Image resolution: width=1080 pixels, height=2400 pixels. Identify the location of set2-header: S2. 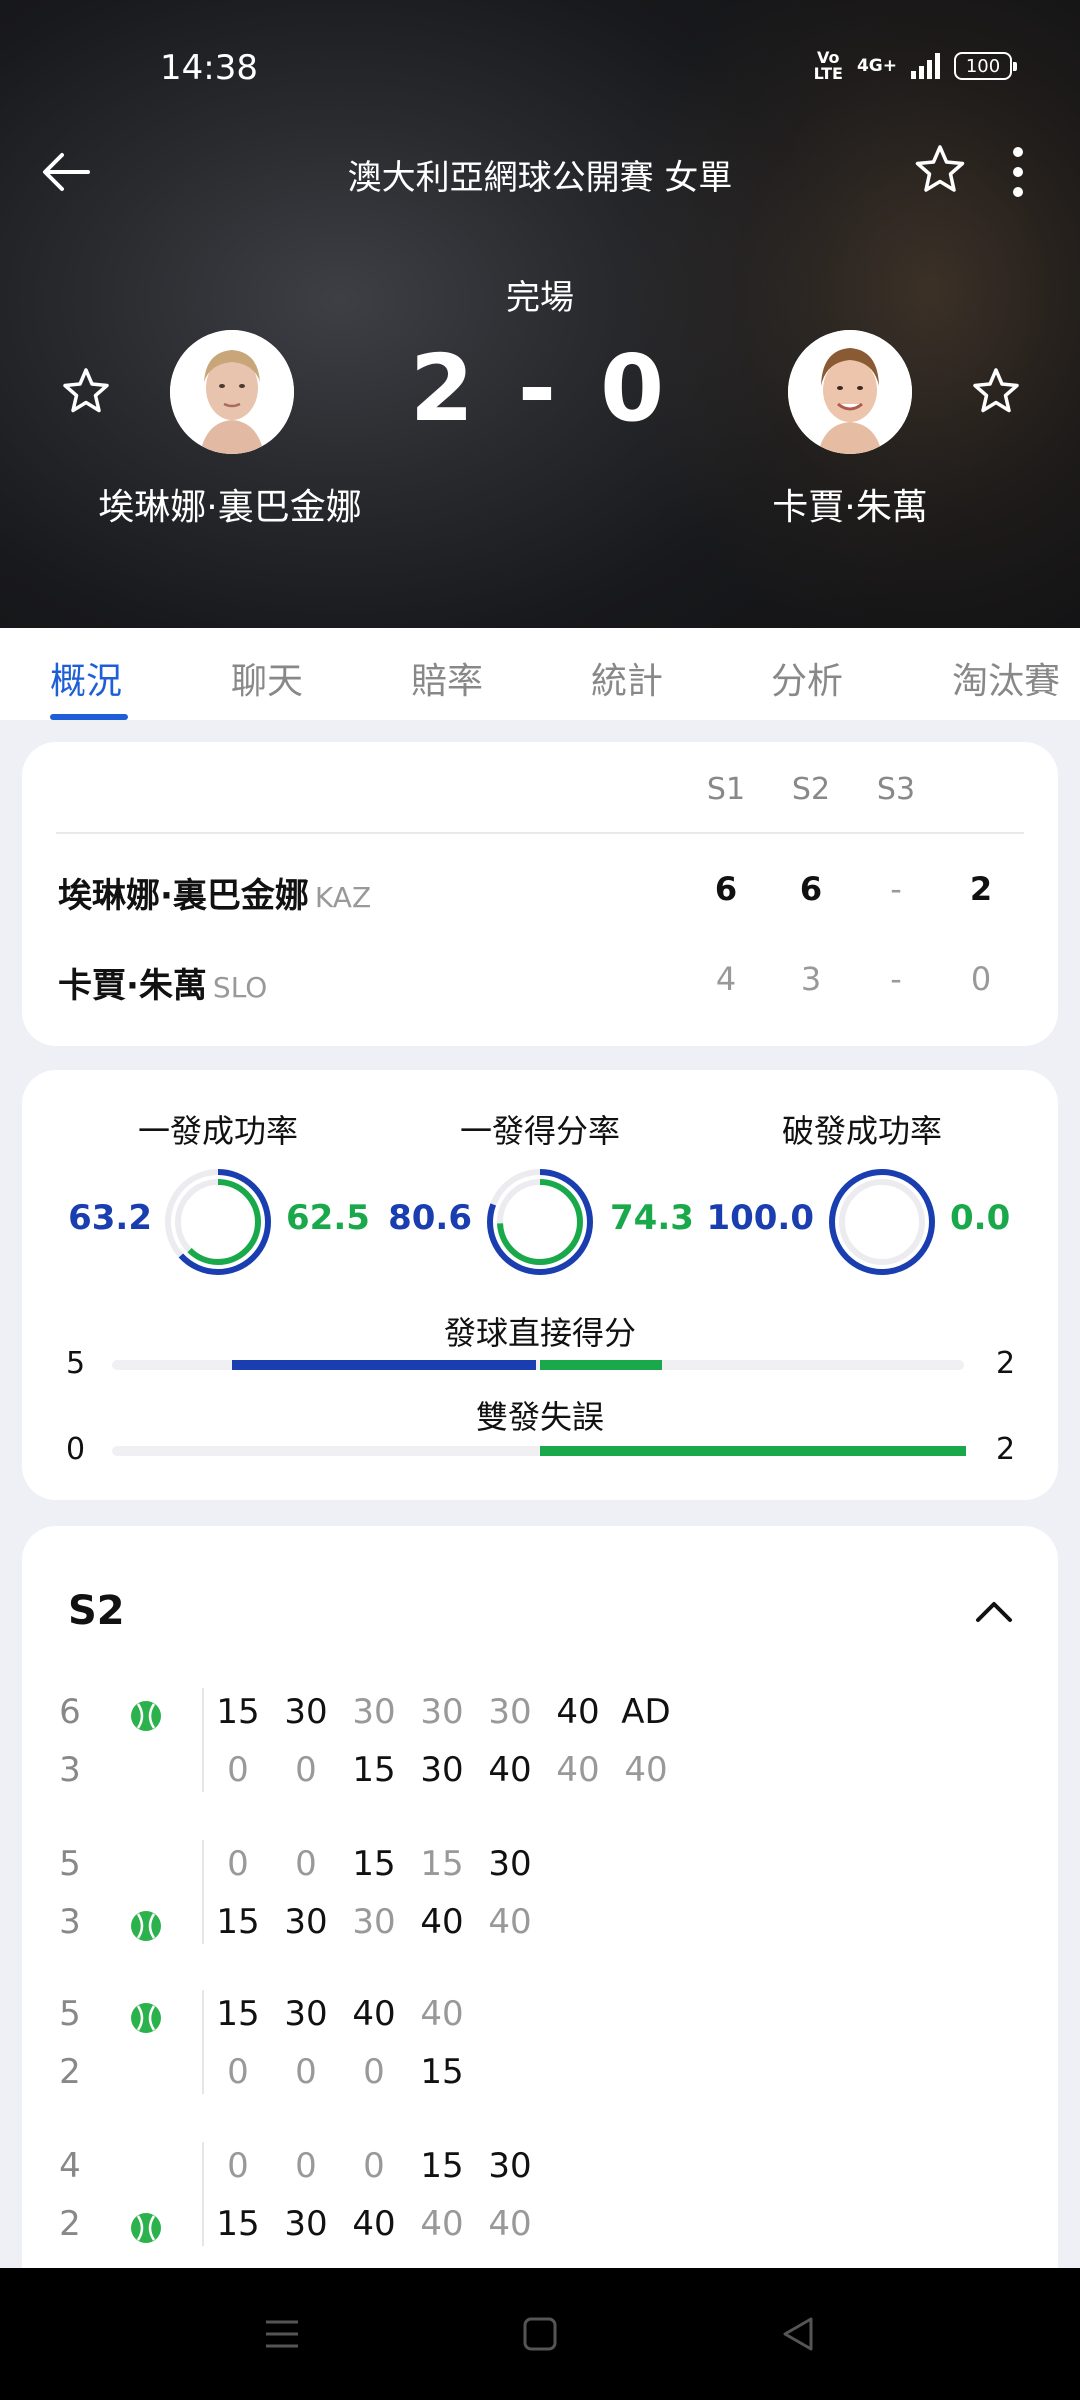
(811, 789).